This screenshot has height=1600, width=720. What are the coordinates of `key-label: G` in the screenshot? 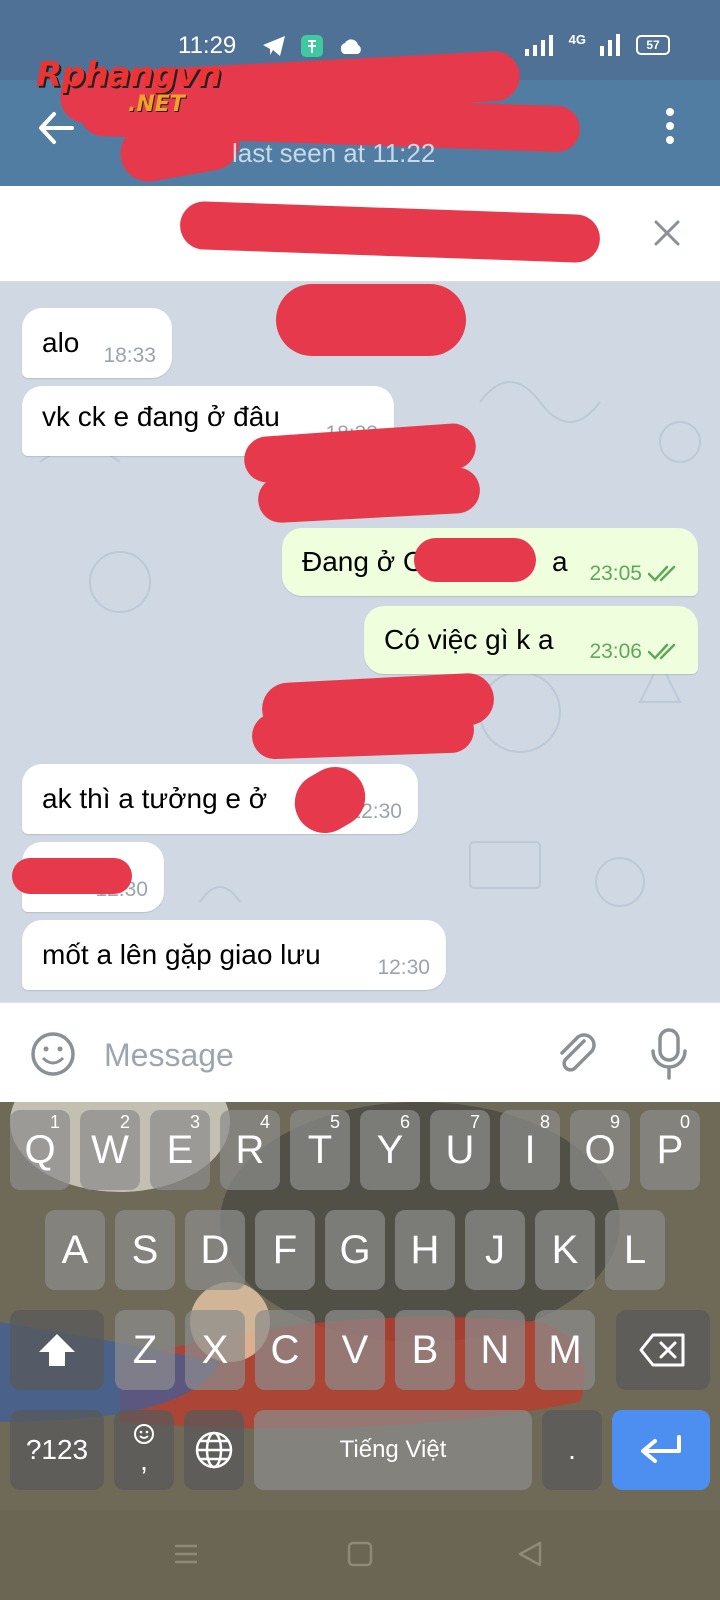 It's located at (355, 1249).